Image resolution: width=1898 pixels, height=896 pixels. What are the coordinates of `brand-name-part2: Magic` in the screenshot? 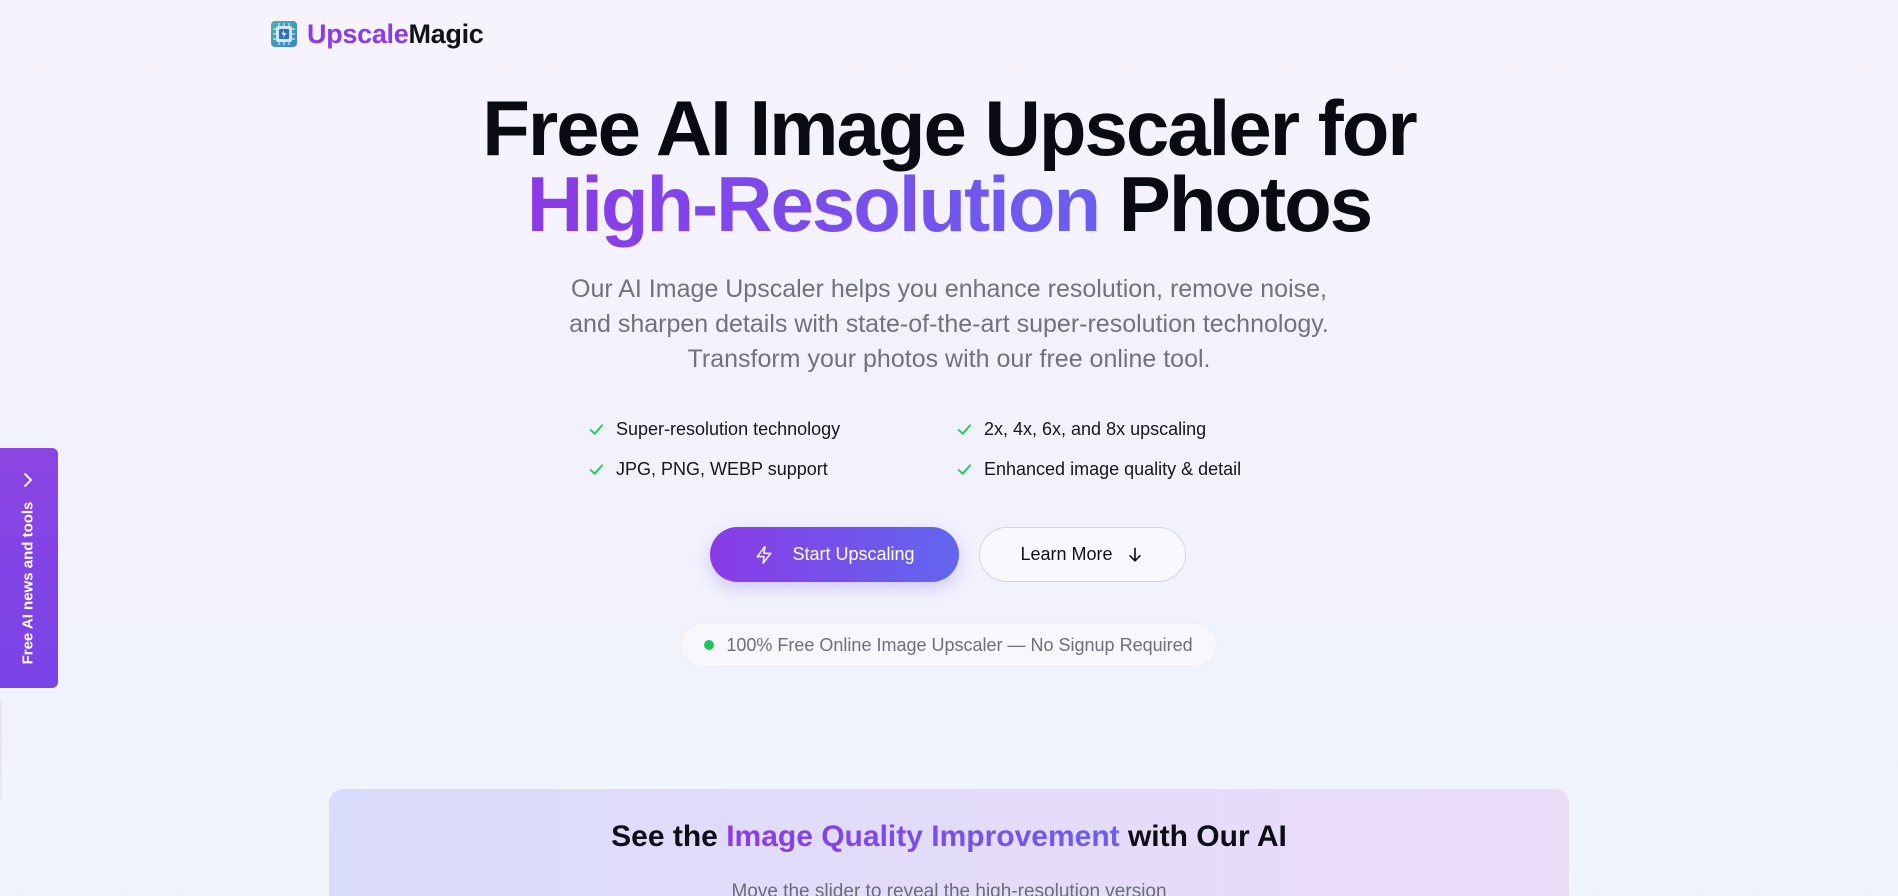 It's located at (446, 34).